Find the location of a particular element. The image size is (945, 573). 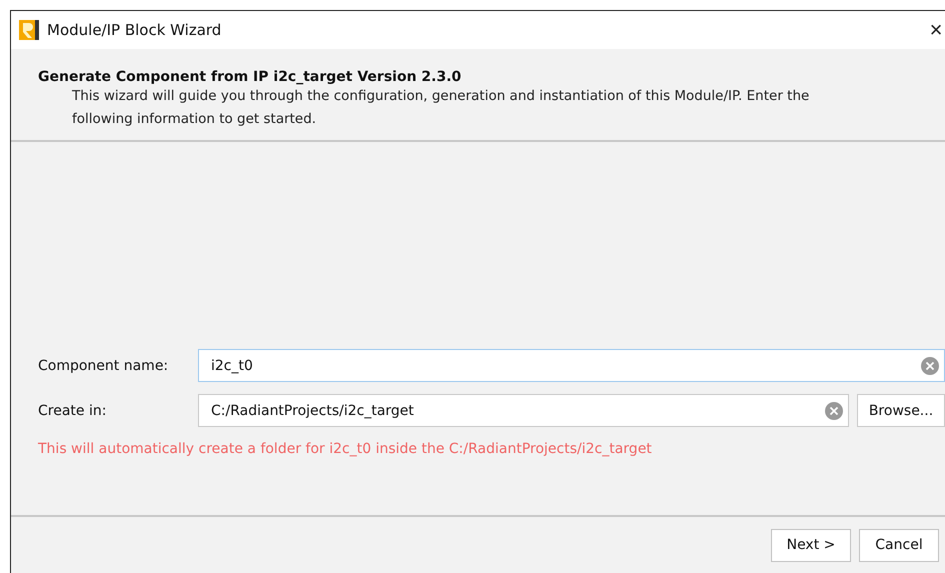

next-button: Next > is located at coordinates (811, 545).